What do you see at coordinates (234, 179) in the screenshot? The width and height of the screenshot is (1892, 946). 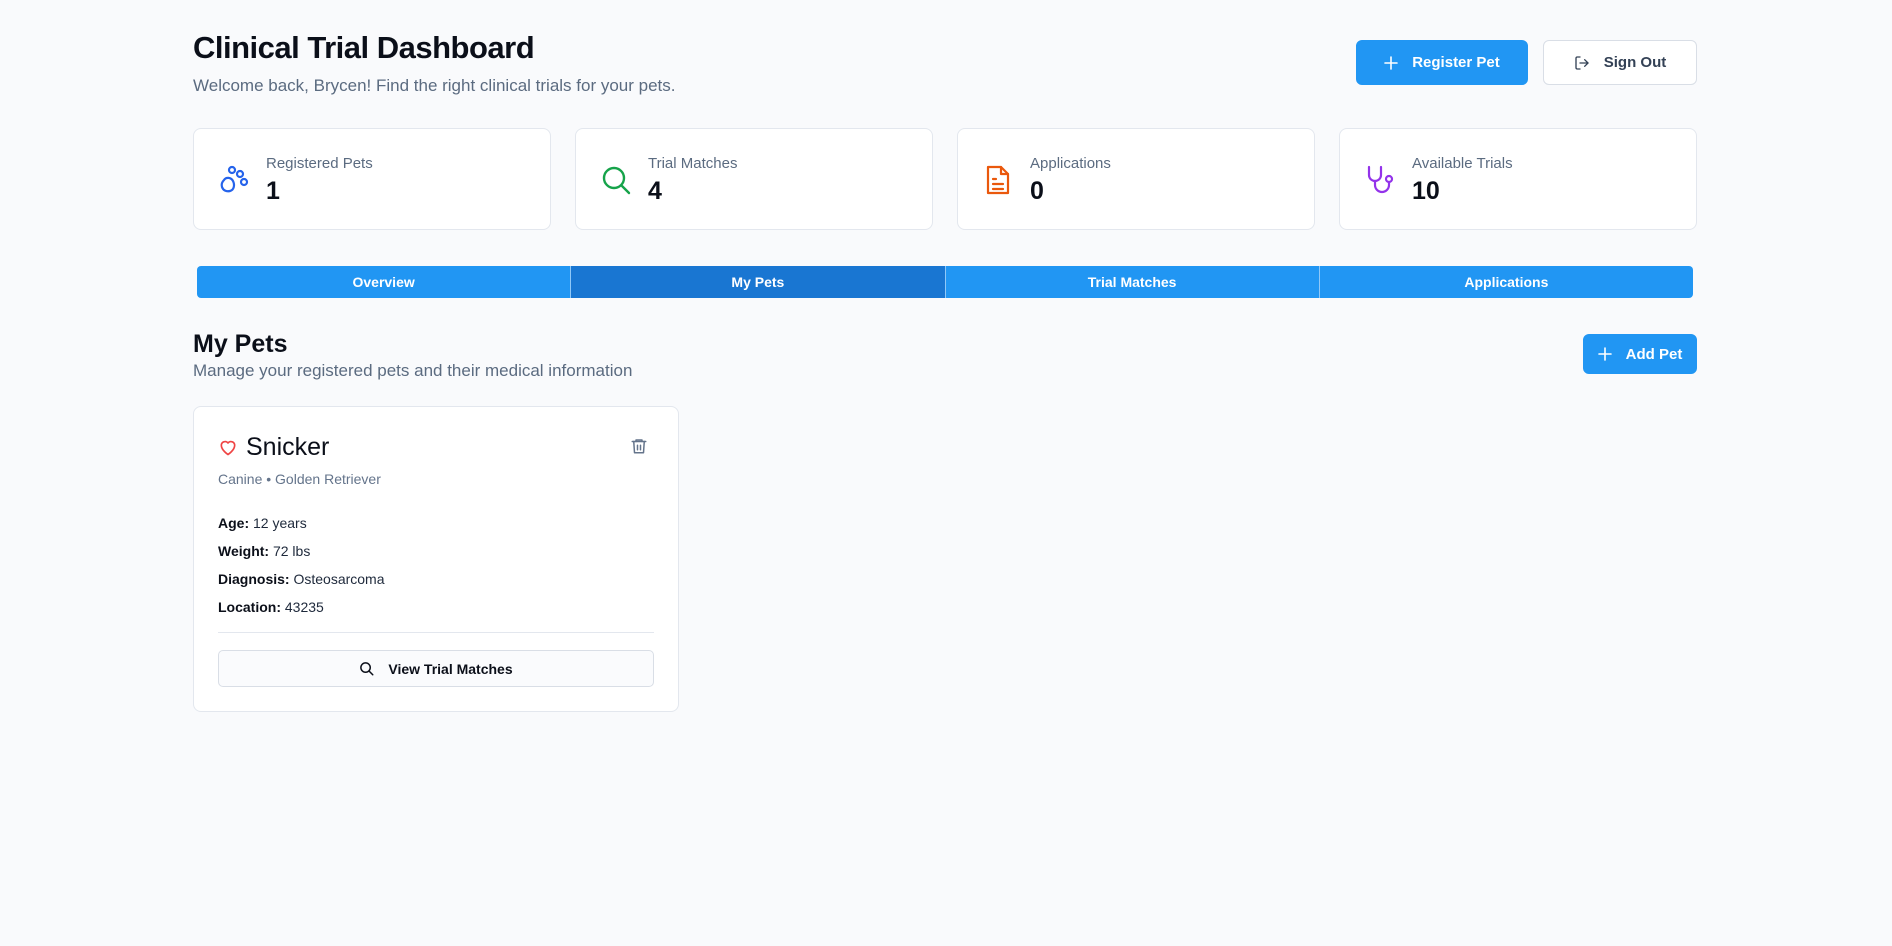 I see `paw-icon` at bounding box center [234, 179].